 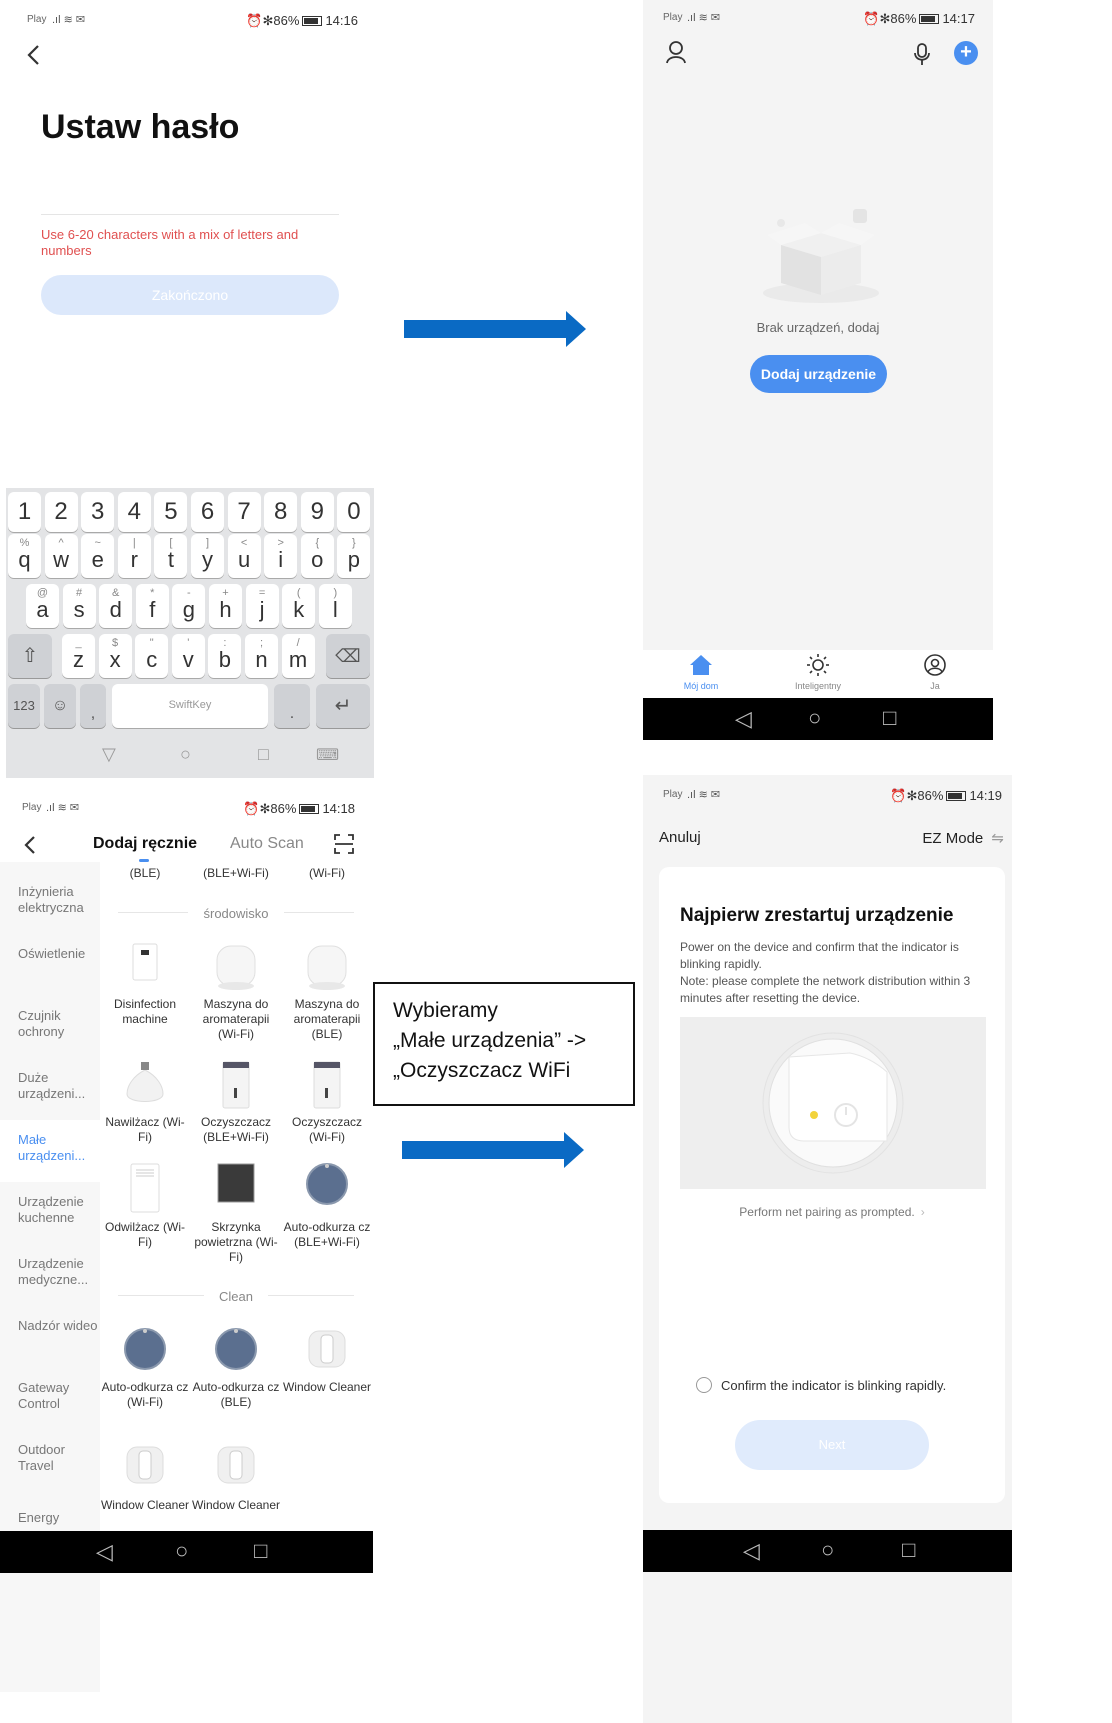 I want to click on finish-button: Zakończono, so click(x=190, y=295).